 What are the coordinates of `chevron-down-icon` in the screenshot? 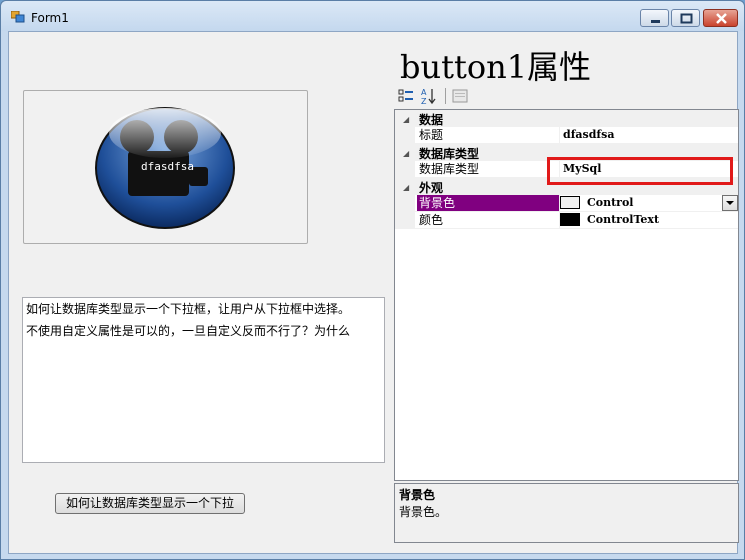 It's located at (730, 203).